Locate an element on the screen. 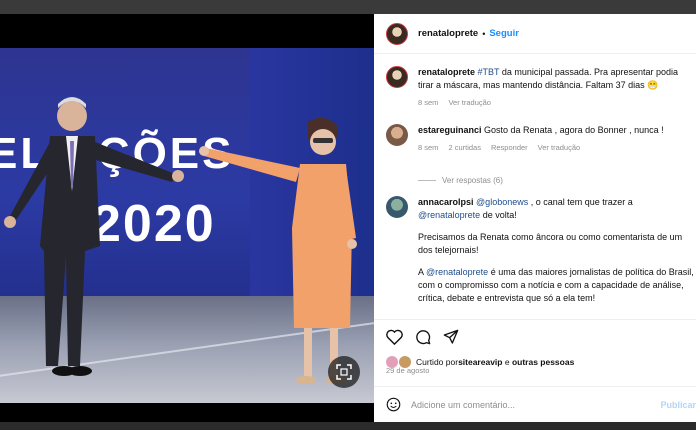 The image size is (696, 430). caption-username: renataloprete is located at coordinates (446, 72).